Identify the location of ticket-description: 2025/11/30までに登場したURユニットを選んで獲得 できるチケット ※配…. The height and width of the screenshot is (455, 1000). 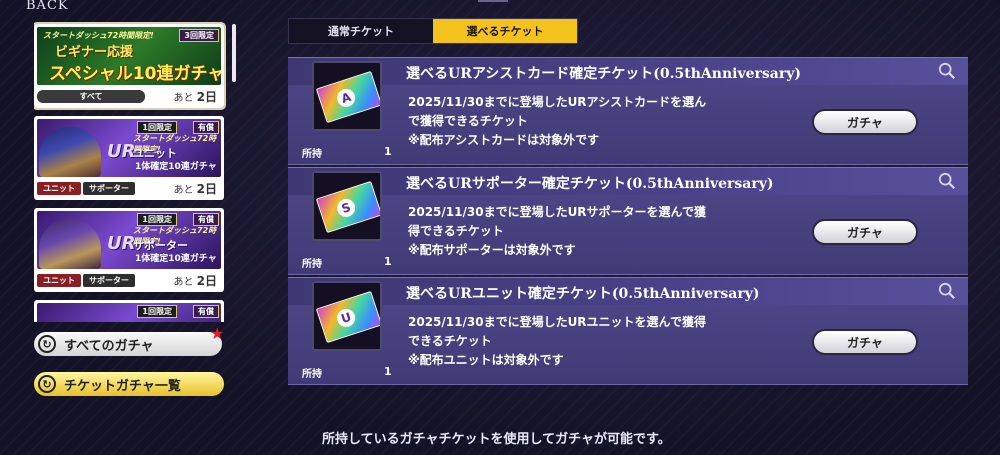
(557, 341).